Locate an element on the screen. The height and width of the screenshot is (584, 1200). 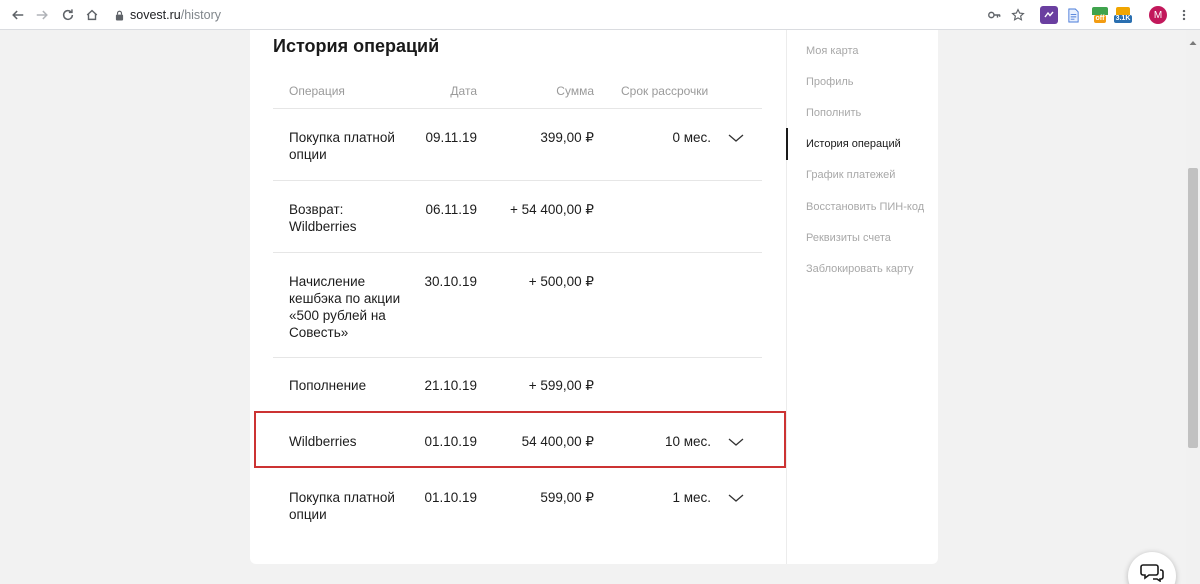
extension-badge-count: 3.1K is located at coordinates (1123, 19).